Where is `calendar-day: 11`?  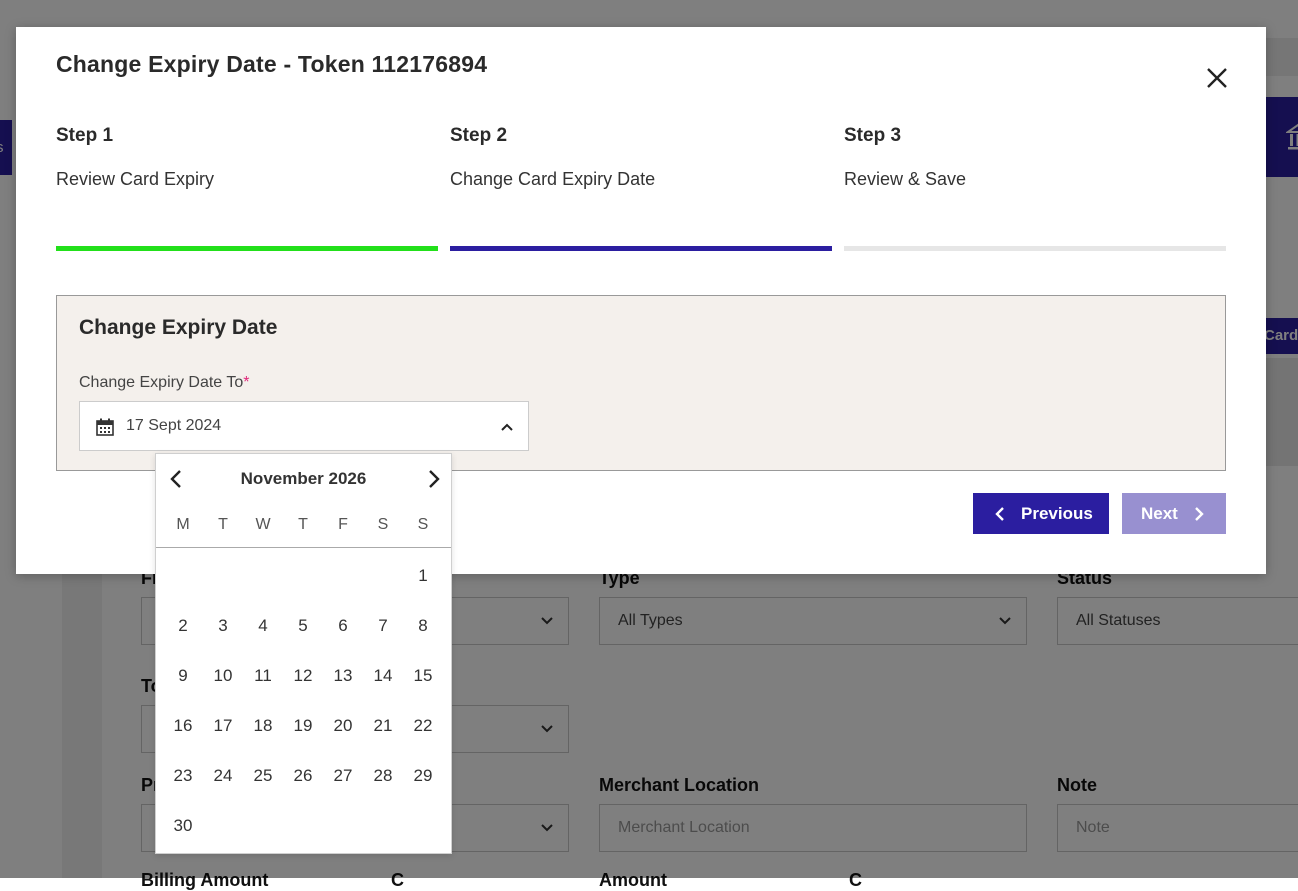 calendar-day: 11 is located at coordinates (263, 676).